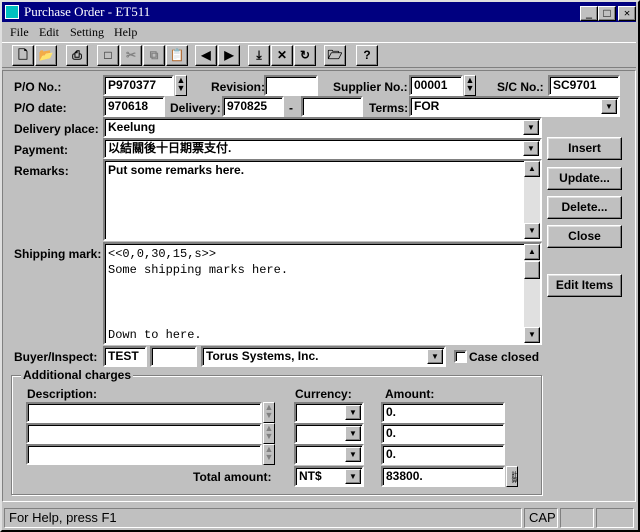 Image resolution: width=640 pixels, height=532 pixels. I want to click on menu-setting: Setting, so click(87, 32).